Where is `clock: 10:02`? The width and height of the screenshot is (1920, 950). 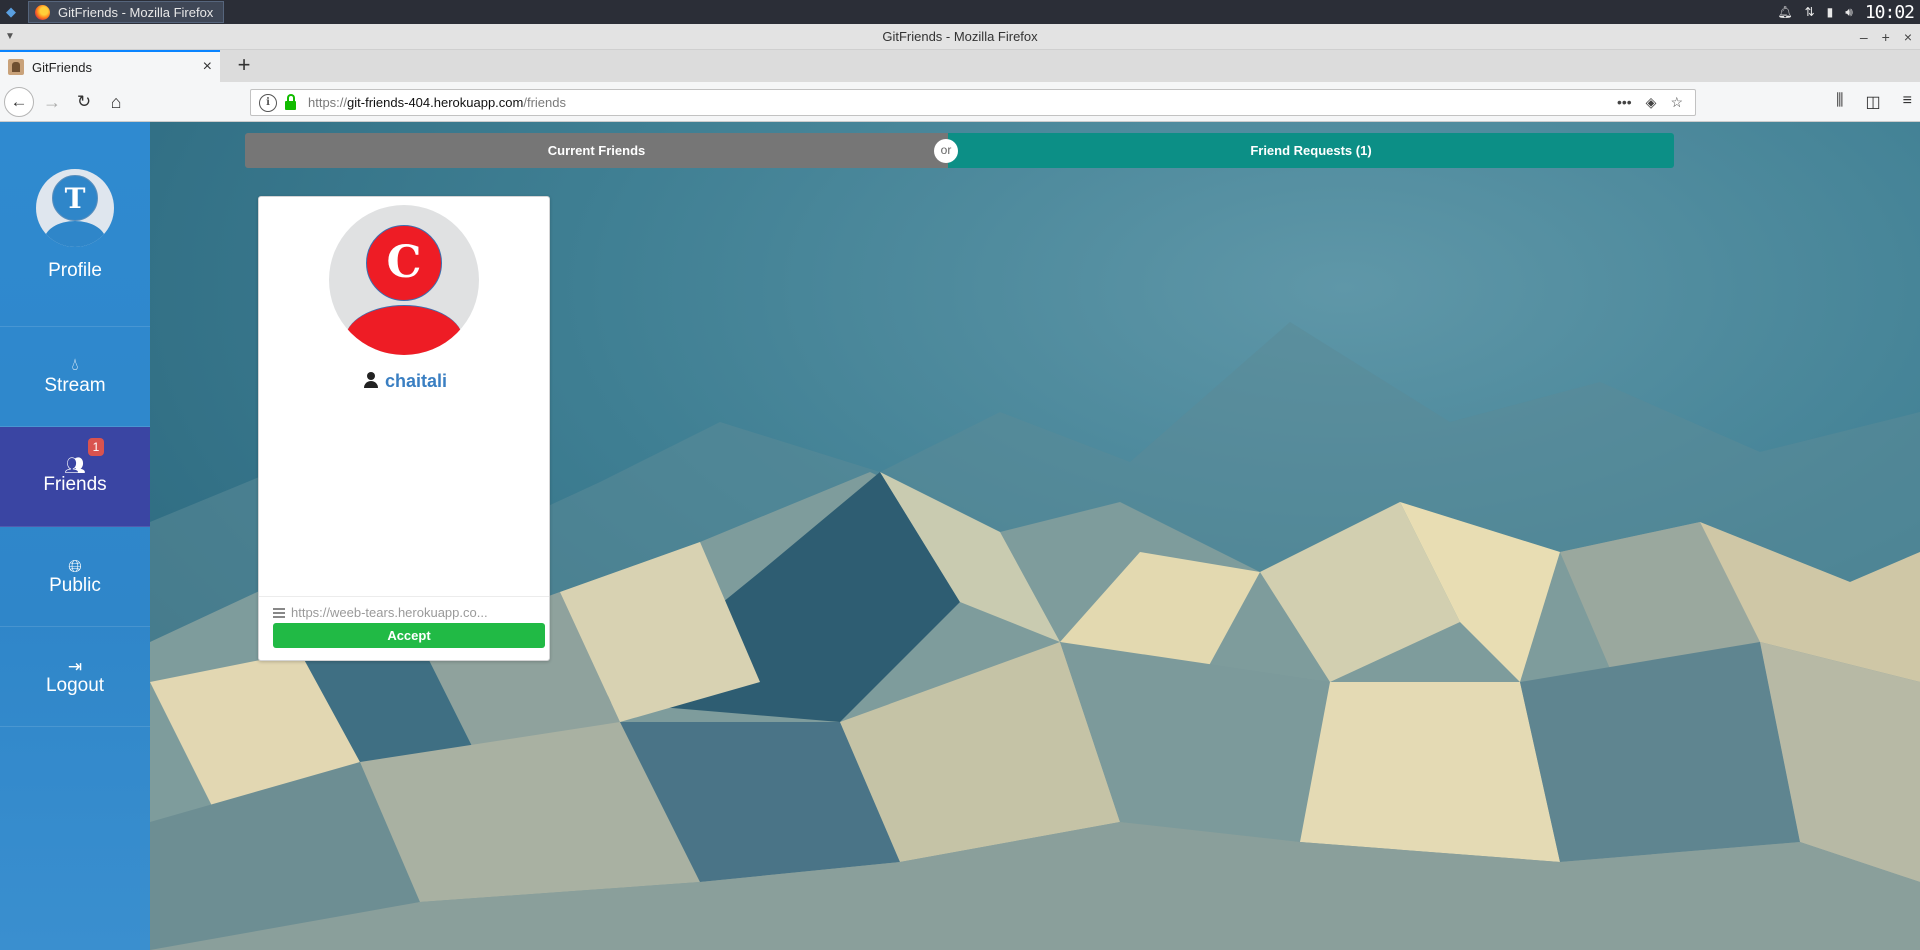 clock: 10:02 is located at coordinates (1890, 12).